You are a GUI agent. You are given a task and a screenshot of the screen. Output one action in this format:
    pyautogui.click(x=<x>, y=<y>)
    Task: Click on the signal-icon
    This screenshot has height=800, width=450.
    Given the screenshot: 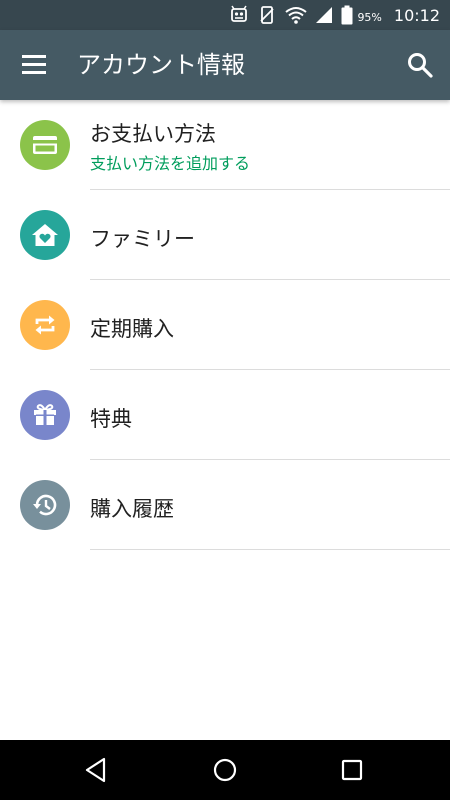 What is the action you would take?
    pyautogui.click(x=324, y=15)
    